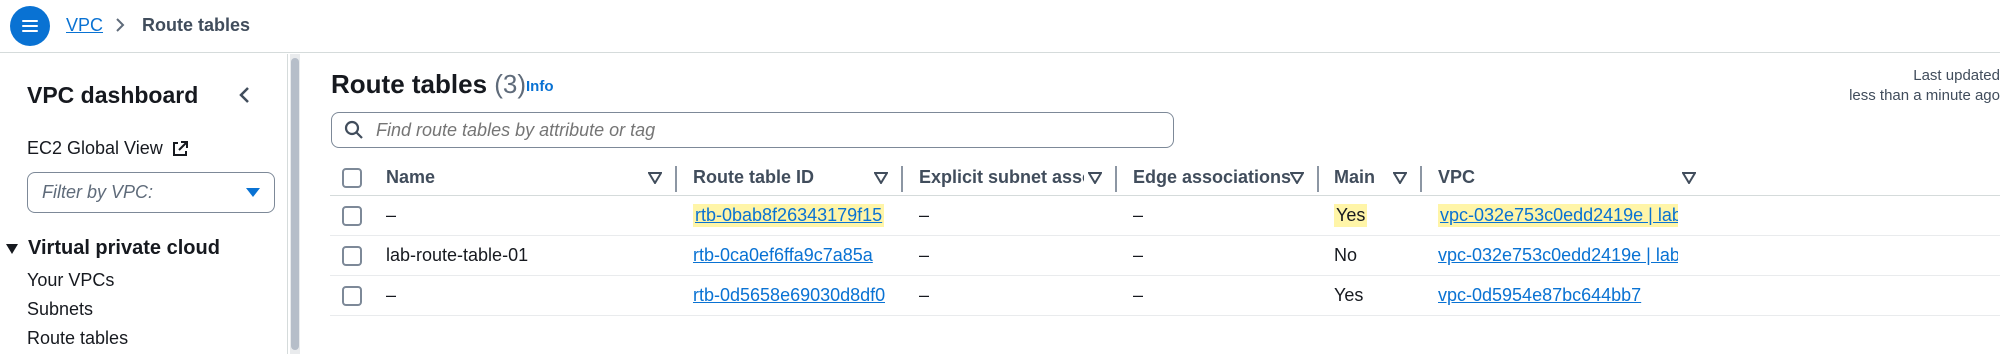  What do you see at coordinates (510, 84) in the screenshot?
I see `route-table-count: (3)` at bounding box center [510, 84].